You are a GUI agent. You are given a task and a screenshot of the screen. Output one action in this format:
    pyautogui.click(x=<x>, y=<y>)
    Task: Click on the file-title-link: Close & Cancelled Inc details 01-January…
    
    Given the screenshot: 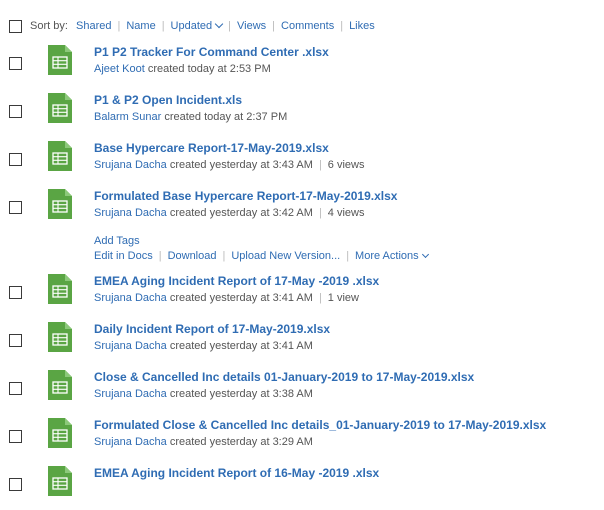 What is the action you would take?
    pyautogui.click(x=284, y=377)
    